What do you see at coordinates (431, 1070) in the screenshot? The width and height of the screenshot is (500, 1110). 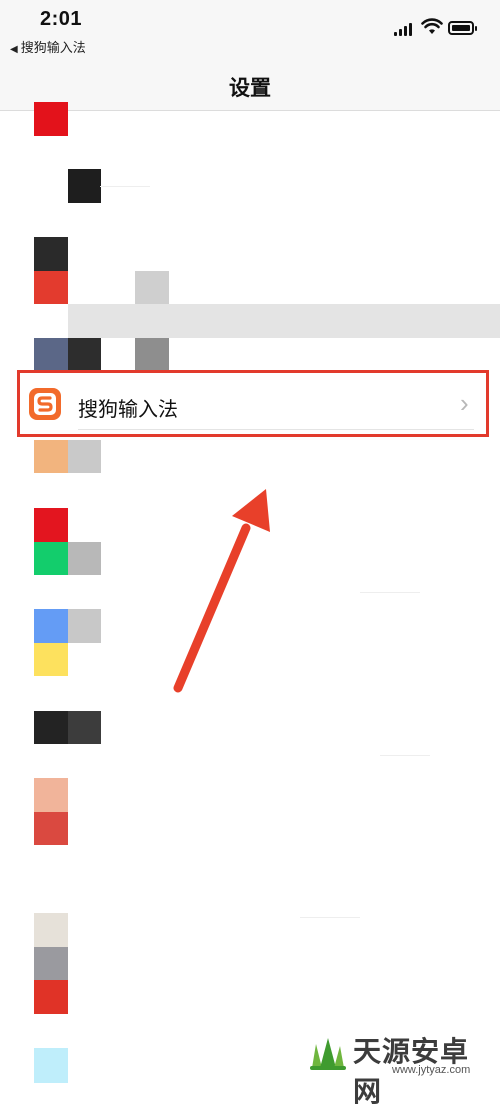 I see `watermark-url: www.jytyaz.com` at bounding box center [431, 1070].